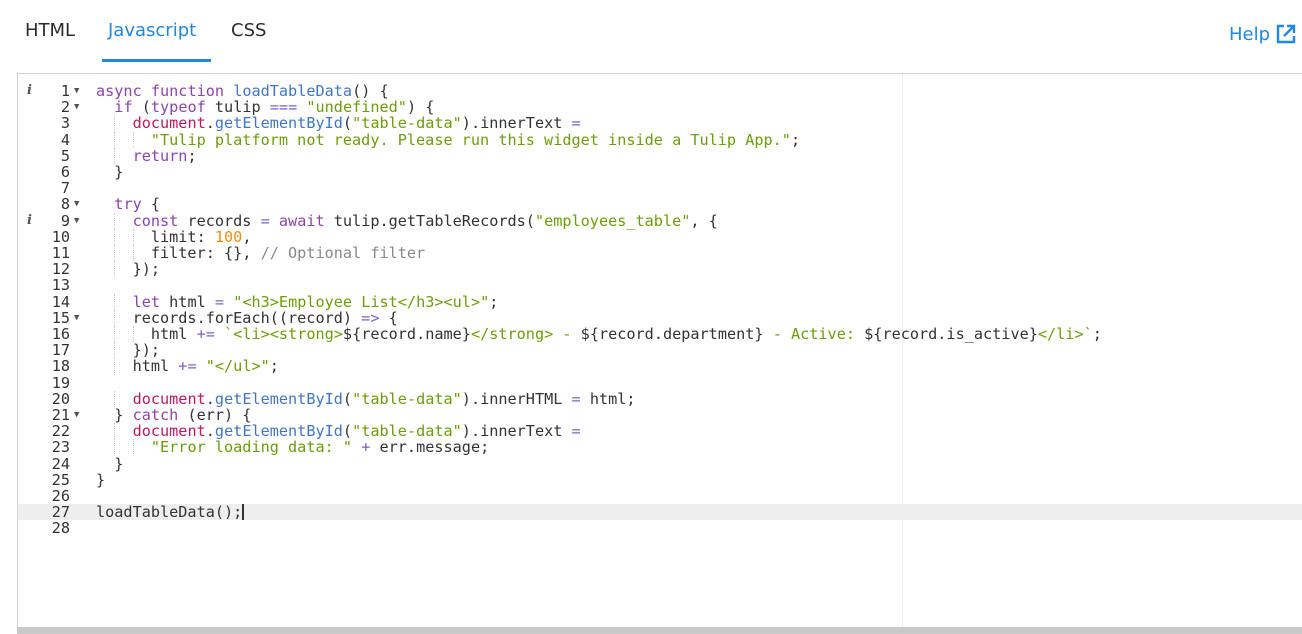 The image size is (1302, 634). Describe the element at coordinates (60, 382) in the screenshot. I see `line-number: 19` at that location.